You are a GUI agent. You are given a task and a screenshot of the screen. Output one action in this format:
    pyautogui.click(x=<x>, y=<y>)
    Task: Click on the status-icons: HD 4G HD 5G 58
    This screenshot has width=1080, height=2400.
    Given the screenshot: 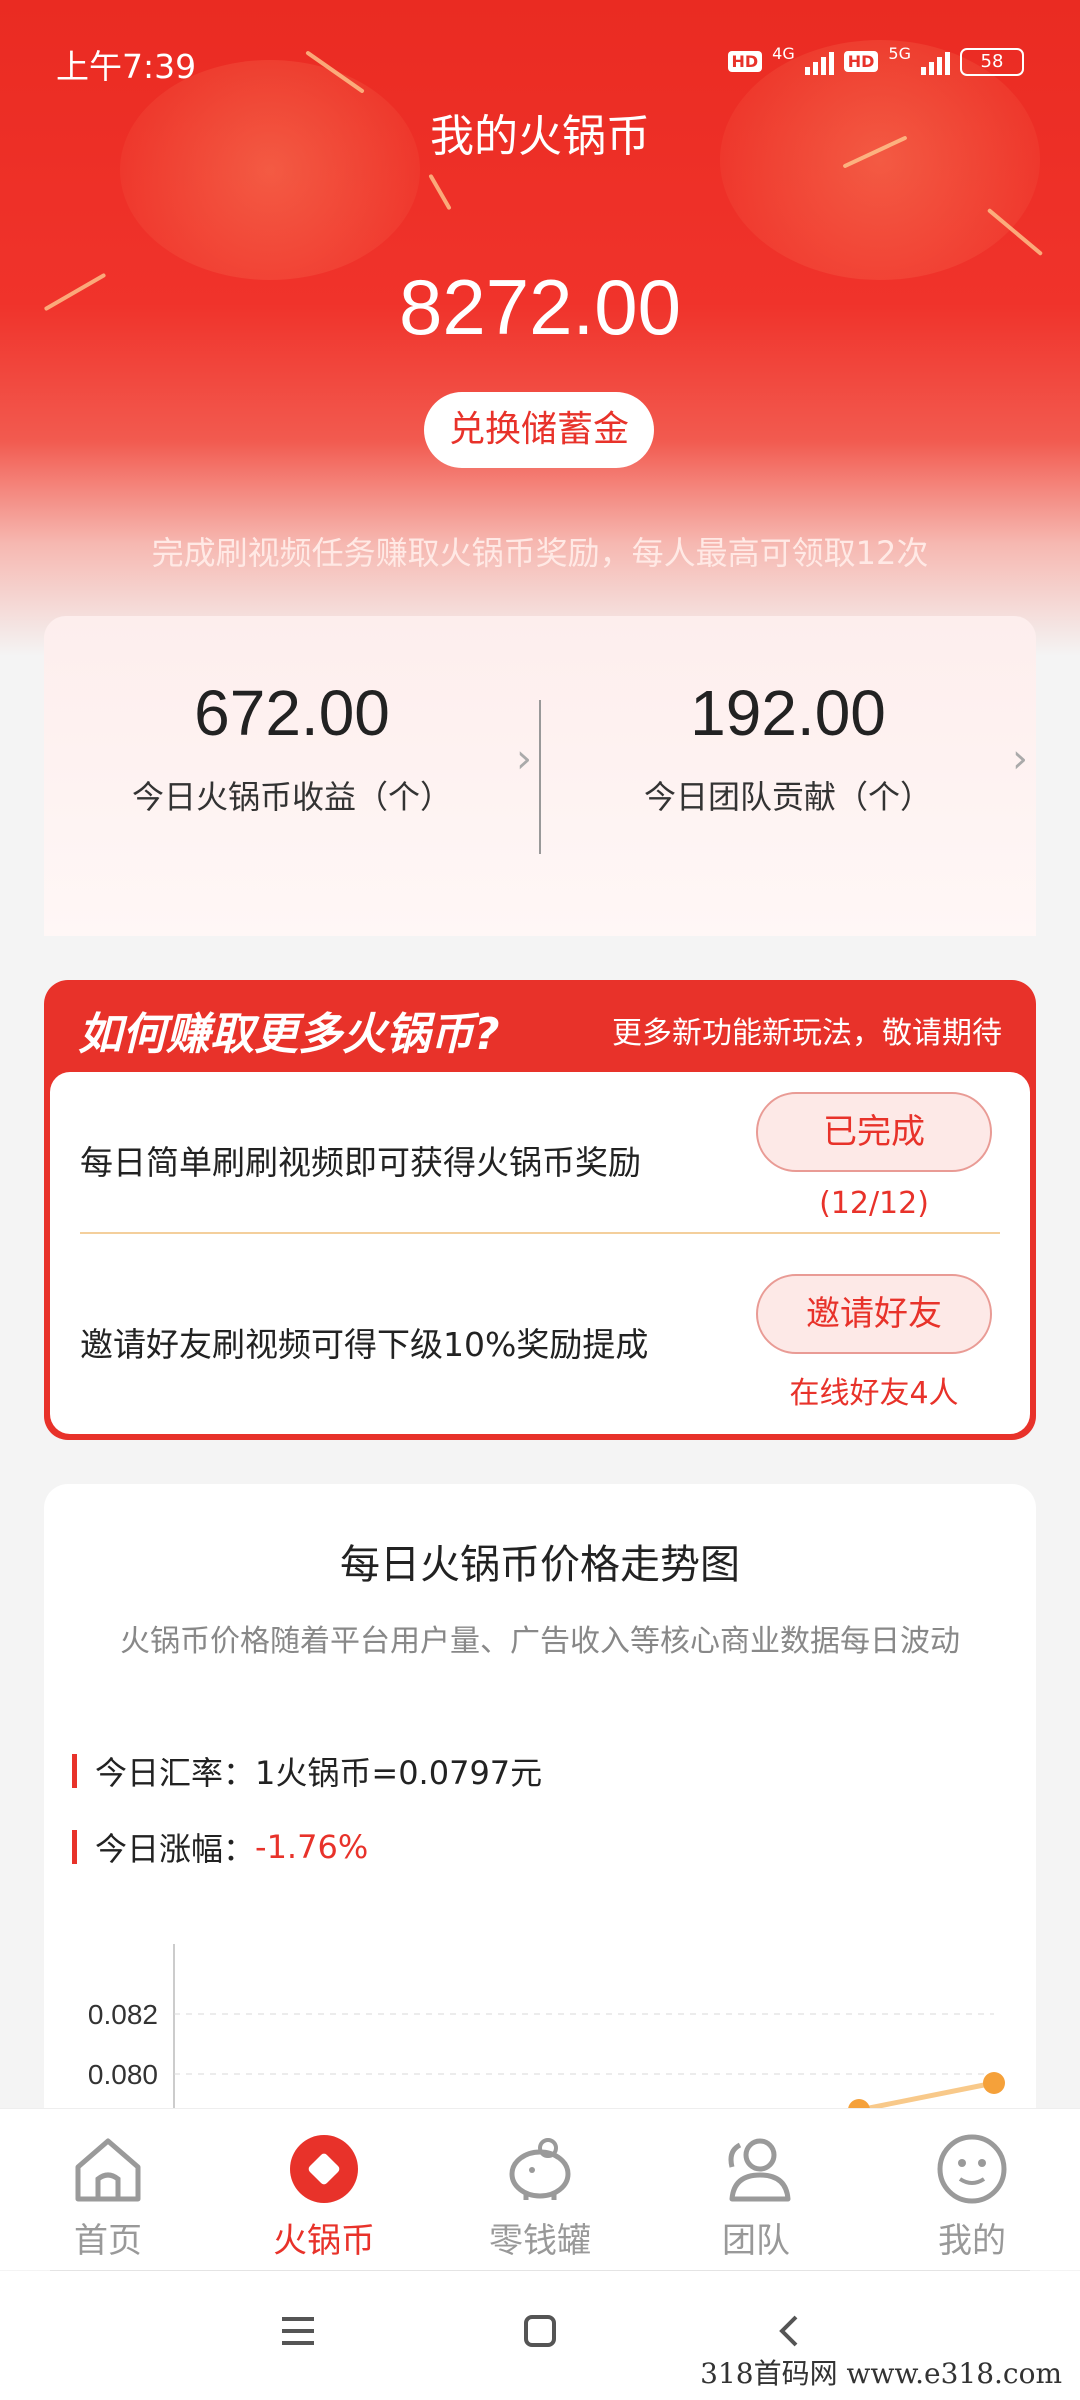 What is the action you would take?
    pyautogui.click(x=875, y=61)
    